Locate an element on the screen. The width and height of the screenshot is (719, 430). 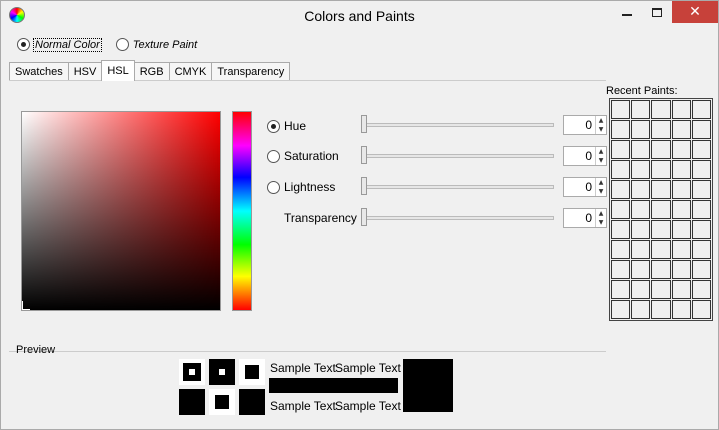
hue-slider-track is located at coordinates (457, 125).